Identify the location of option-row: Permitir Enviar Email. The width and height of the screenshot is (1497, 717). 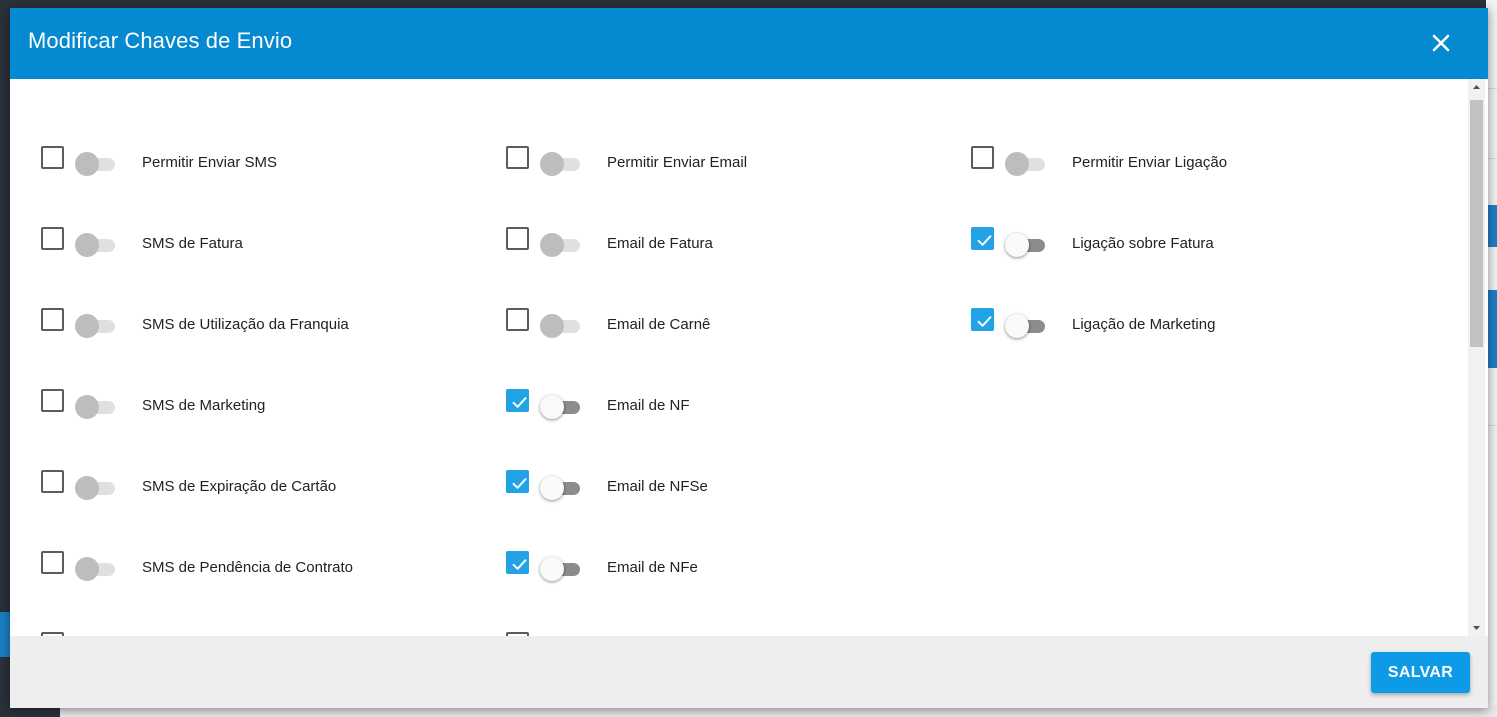
(736, 166).